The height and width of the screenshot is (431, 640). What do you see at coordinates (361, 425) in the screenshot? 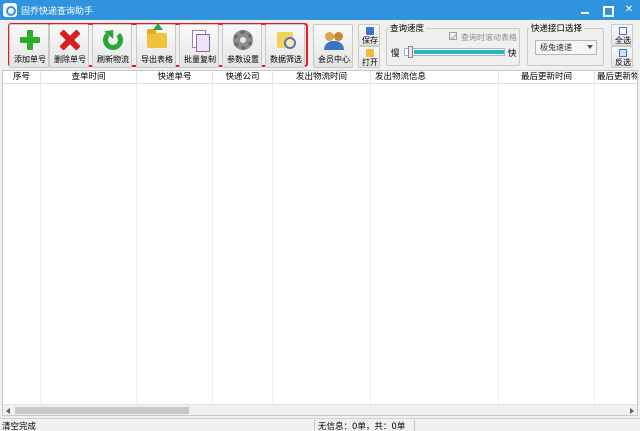
I see `status-counts: 无信息：0单，共：0单` at bounding box center [361, 425].